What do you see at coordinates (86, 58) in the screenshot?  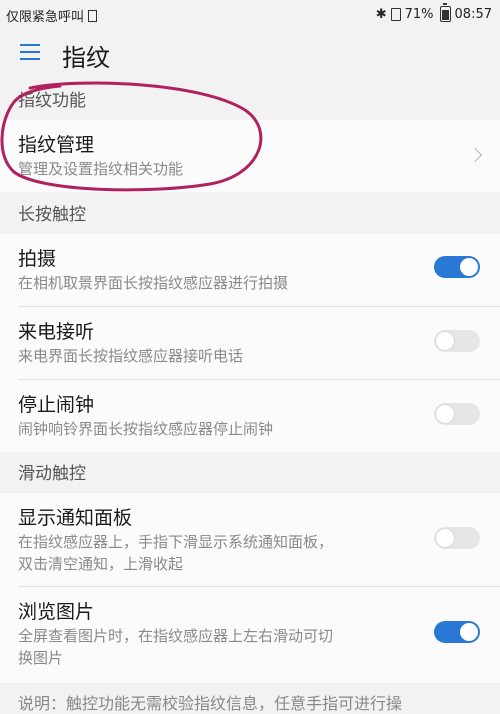 I see `page-title: 指纹` at bounding box center [86, 58].